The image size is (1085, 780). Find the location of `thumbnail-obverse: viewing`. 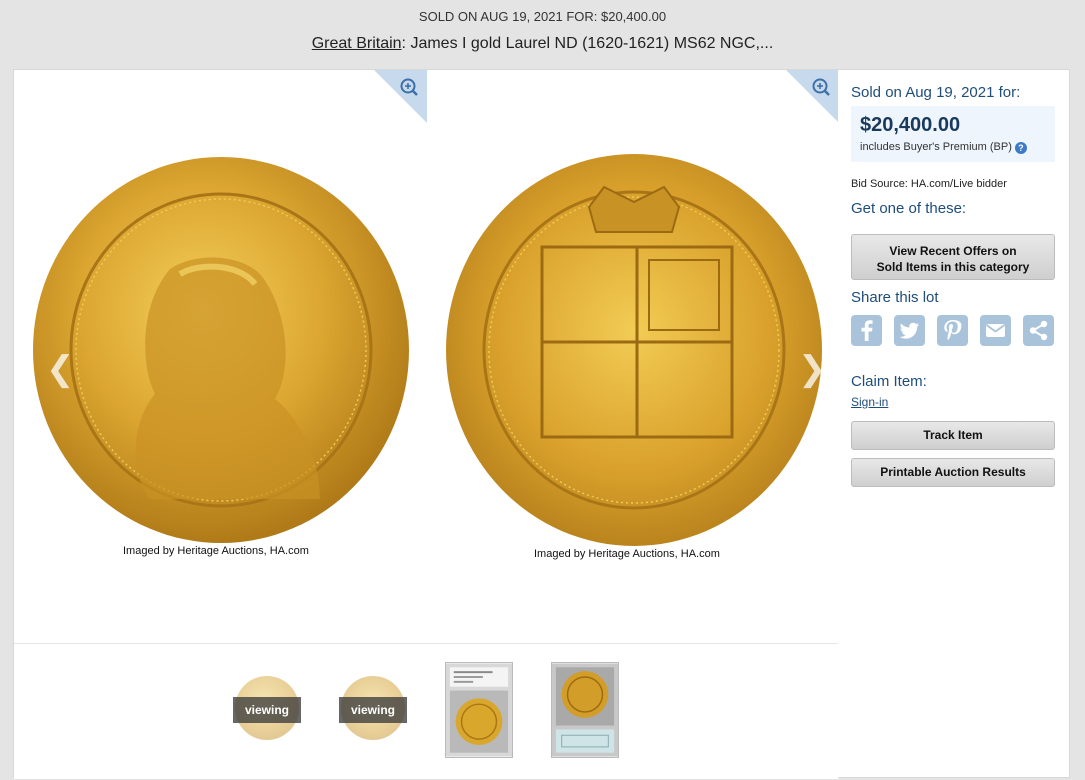

thumbnail-obverse: viewing is located at coordinates (267, 710).